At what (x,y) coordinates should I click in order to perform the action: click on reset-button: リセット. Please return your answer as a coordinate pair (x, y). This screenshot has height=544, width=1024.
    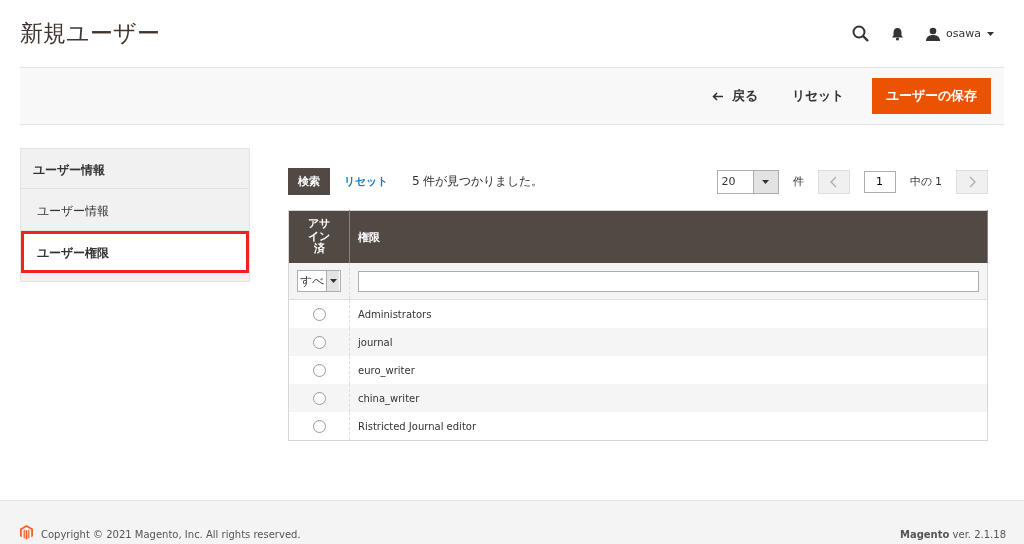
    Looking at the image, I should click on (818, 96).